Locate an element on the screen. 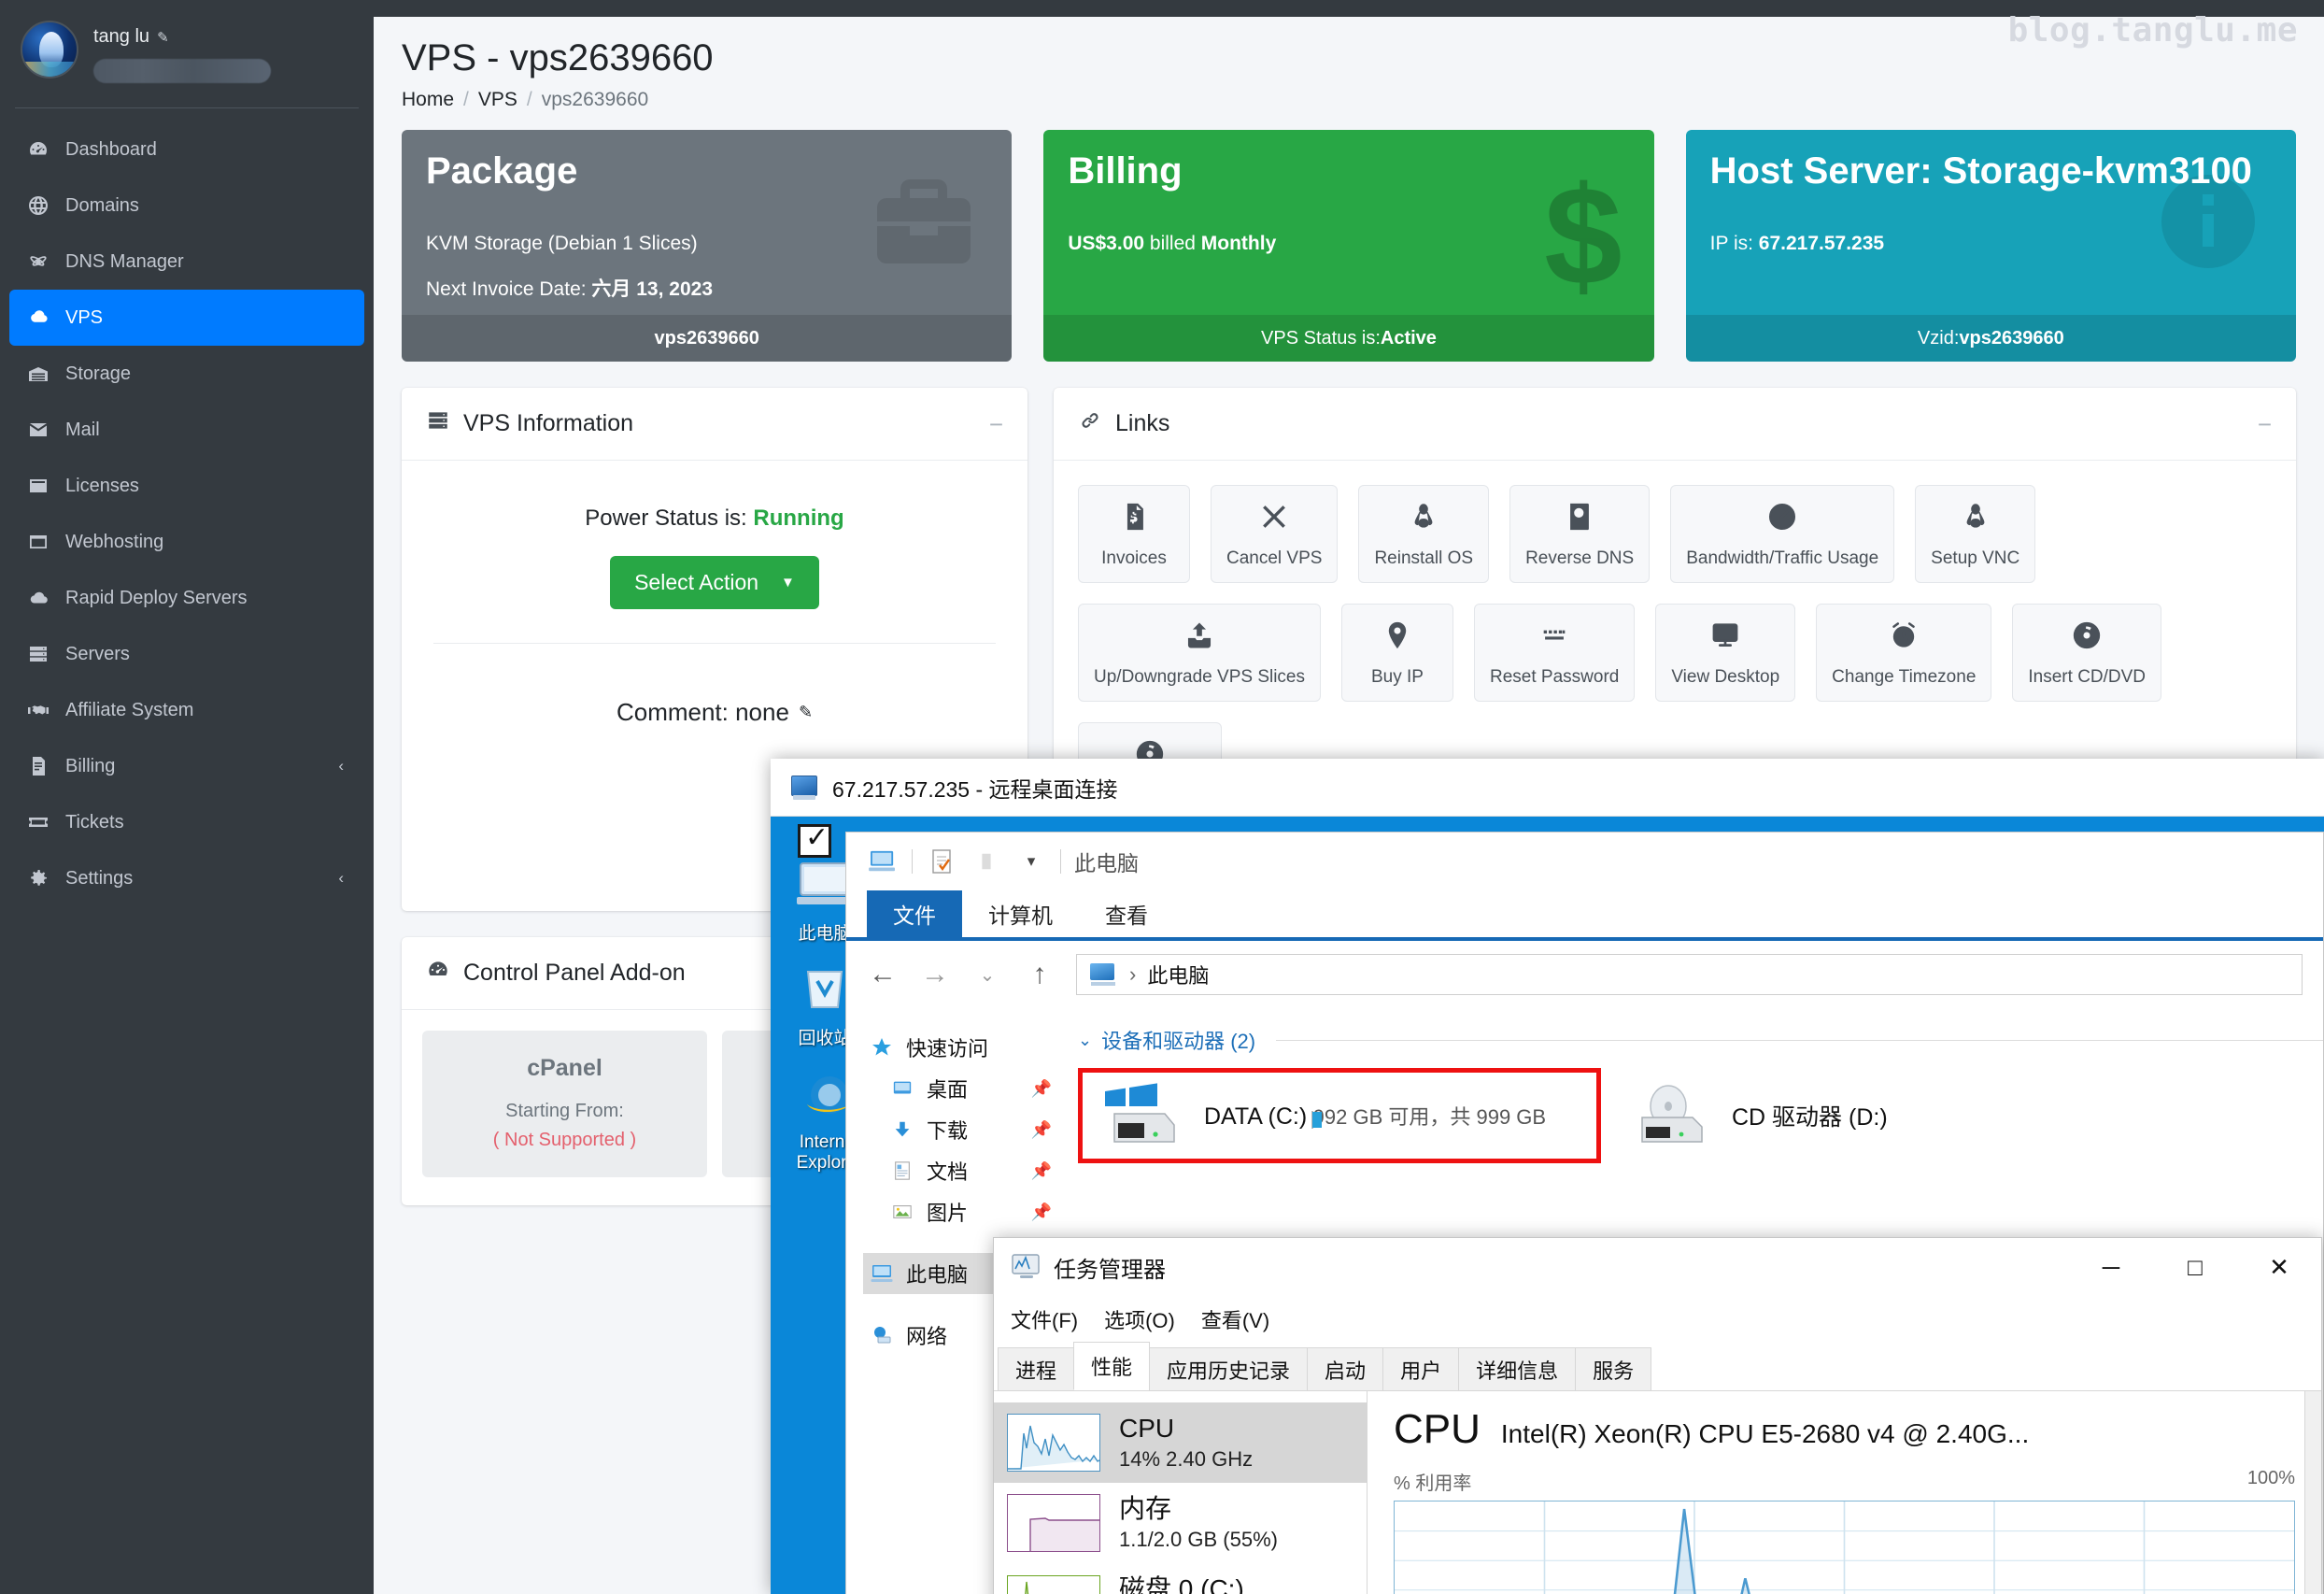 This screenshot has width=2324, height=1594. resource-row-disk0: 磁盘 0 (C:) is located at coordinates (1180, 1578).